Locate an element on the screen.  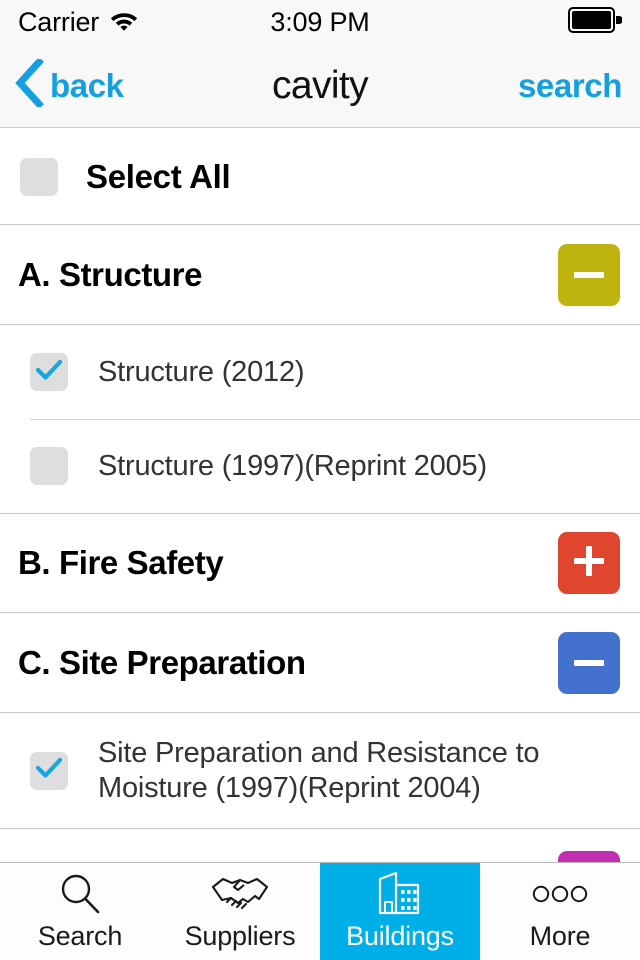
buildings-icon is located at coordinates (400, 894).